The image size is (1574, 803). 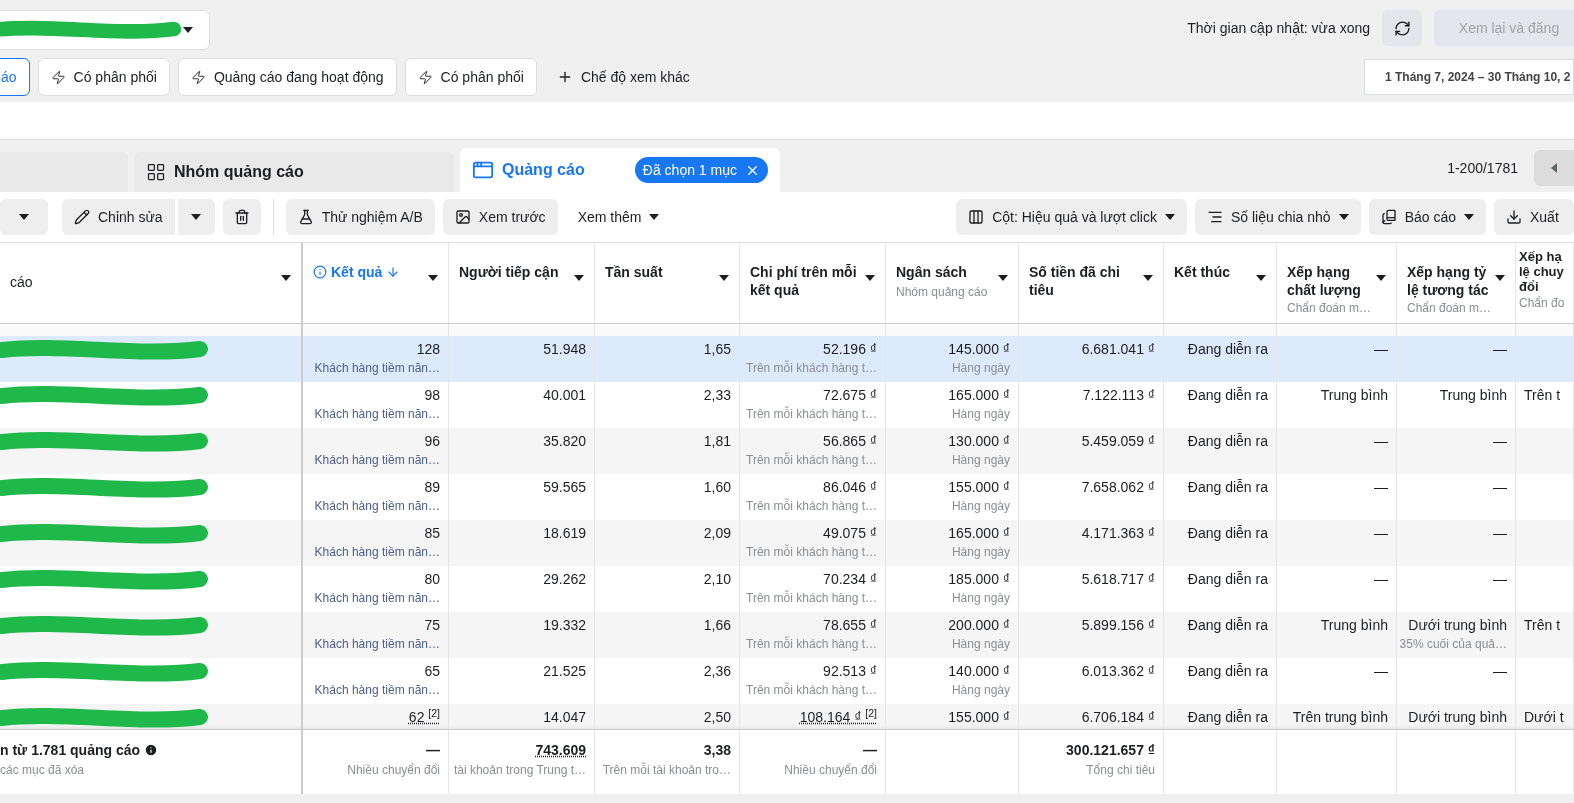 I want to click on column-header: Xếp hạng tỷ lệ tương tác, so click(x=1451, y=281).